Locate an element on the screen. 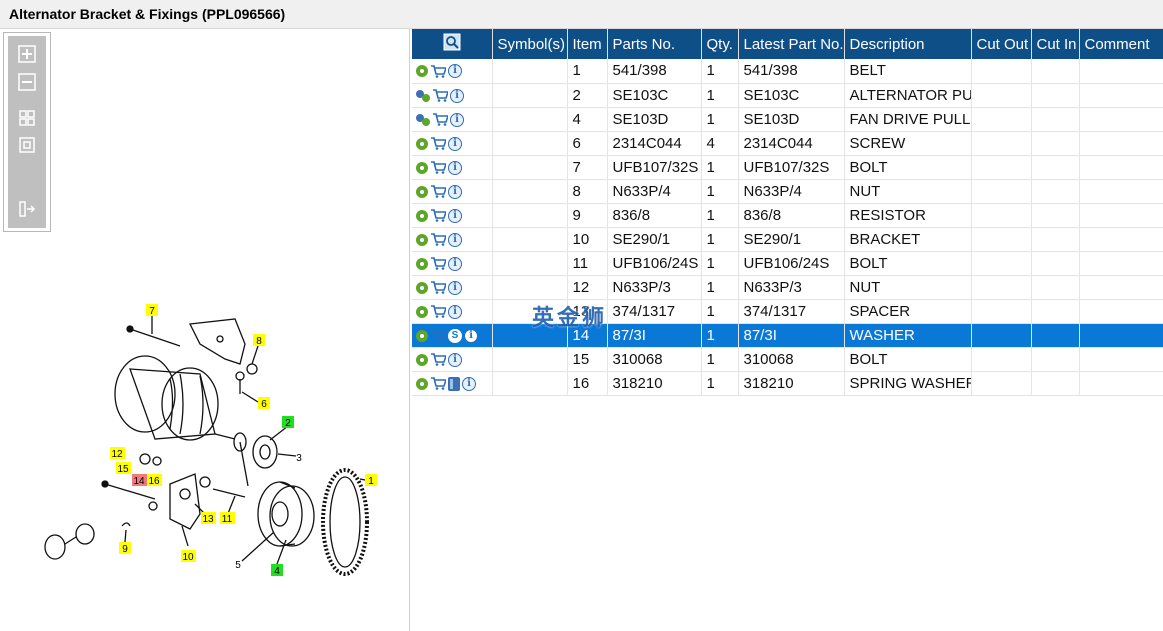 The image size is (1163, 631). table-row: i 1 541/398 1 541/398 BELT is located at coordinates (787, 71).